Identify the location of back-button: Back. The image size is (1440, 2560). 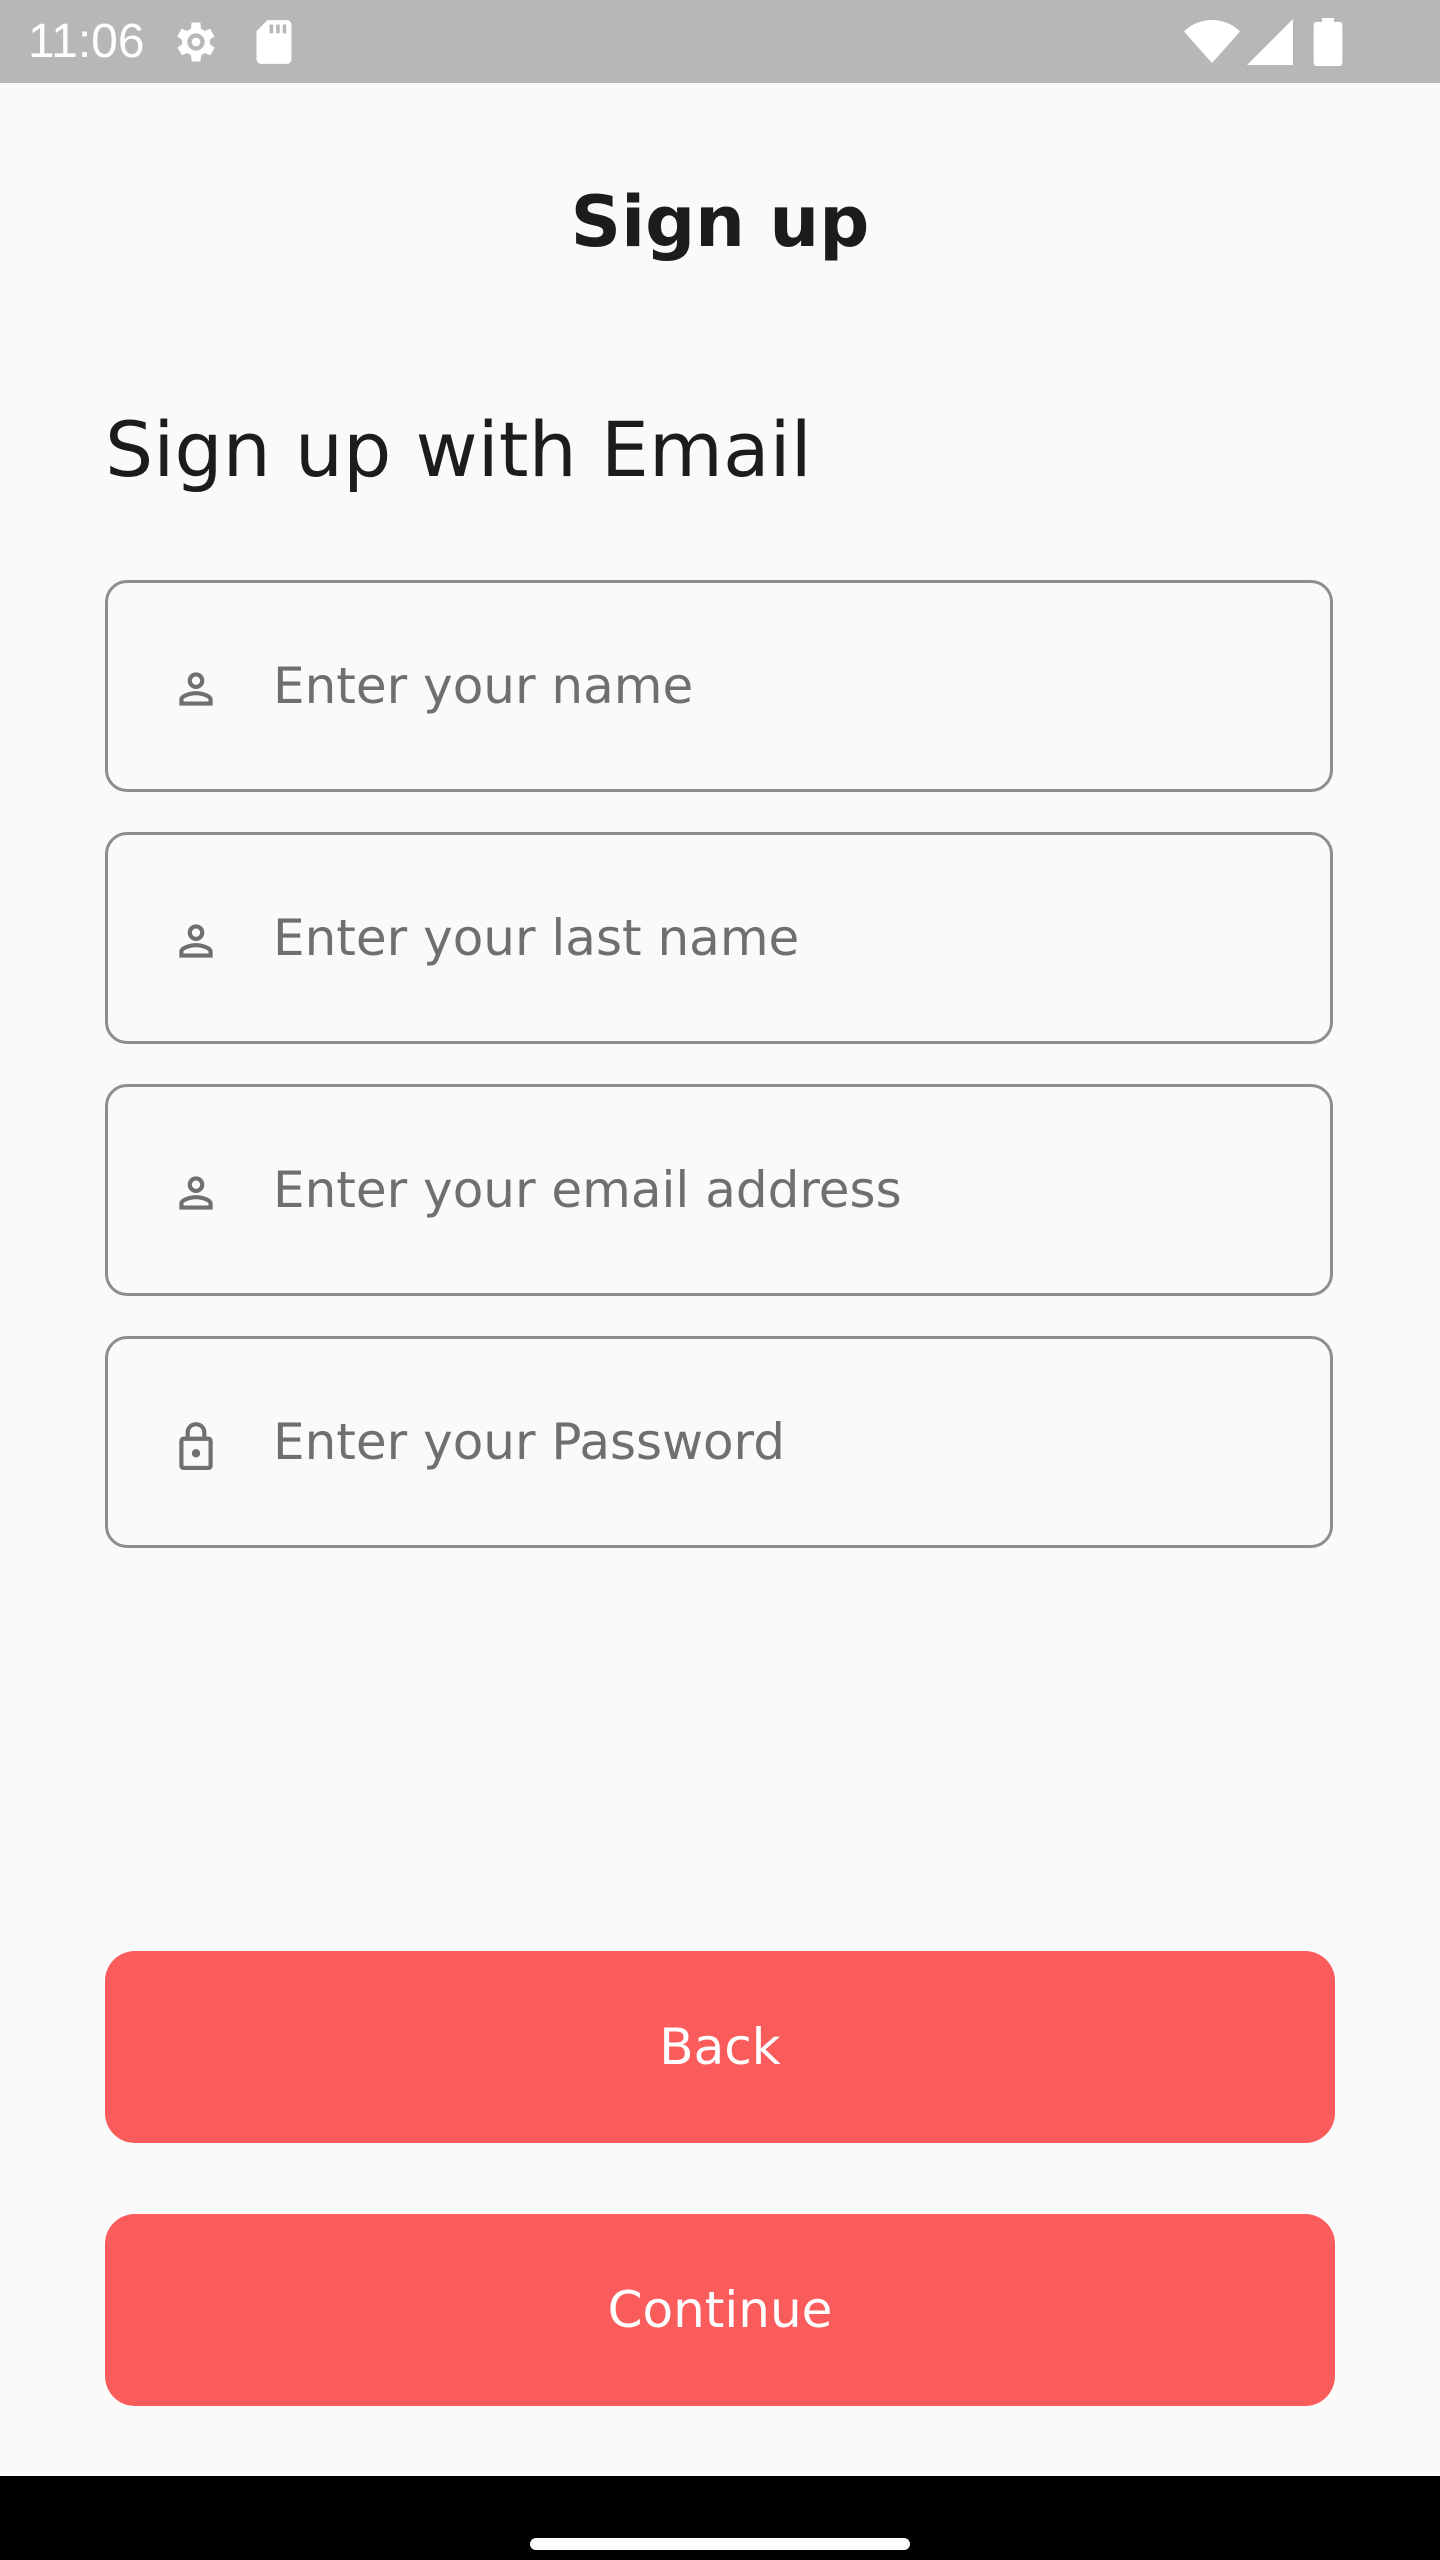
(720, 2047).